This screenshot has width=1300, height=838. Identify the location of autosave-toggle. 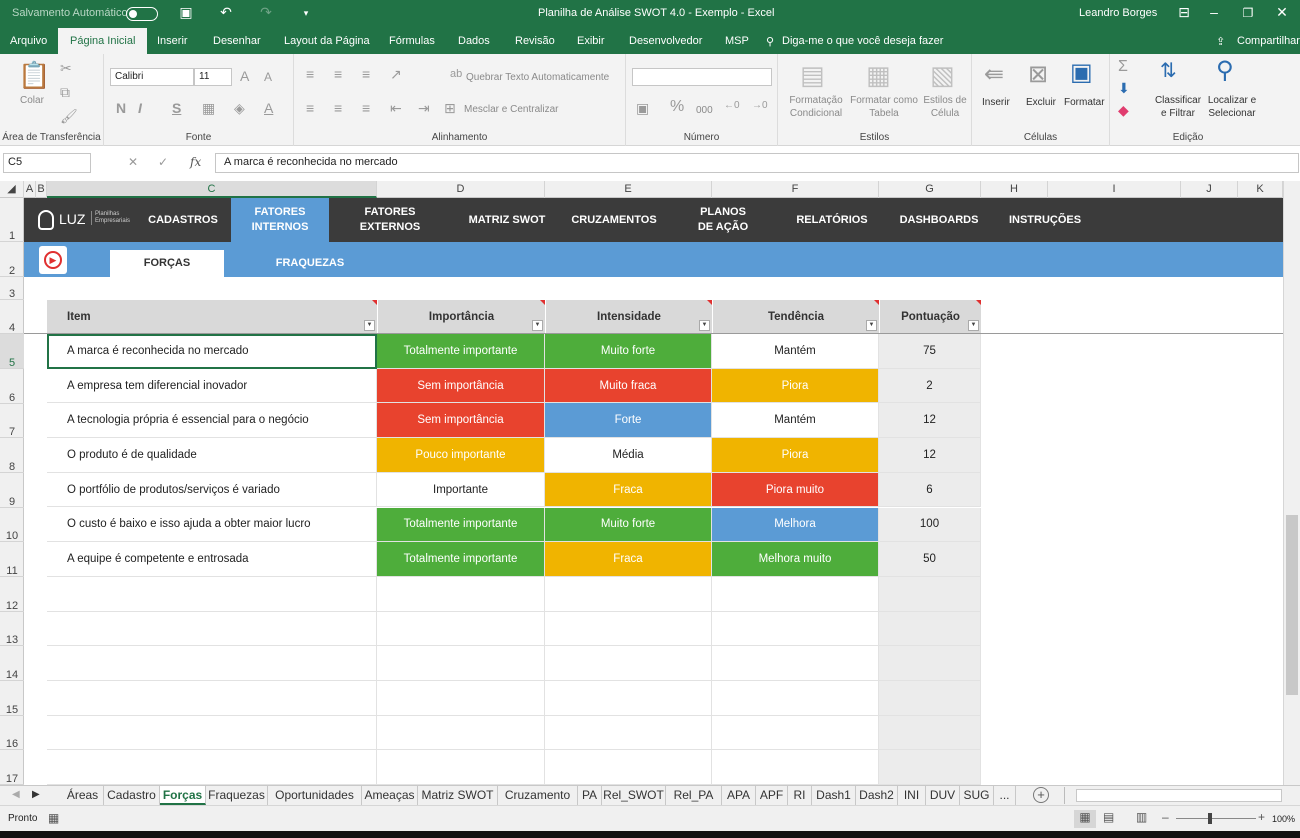
(142, 14).